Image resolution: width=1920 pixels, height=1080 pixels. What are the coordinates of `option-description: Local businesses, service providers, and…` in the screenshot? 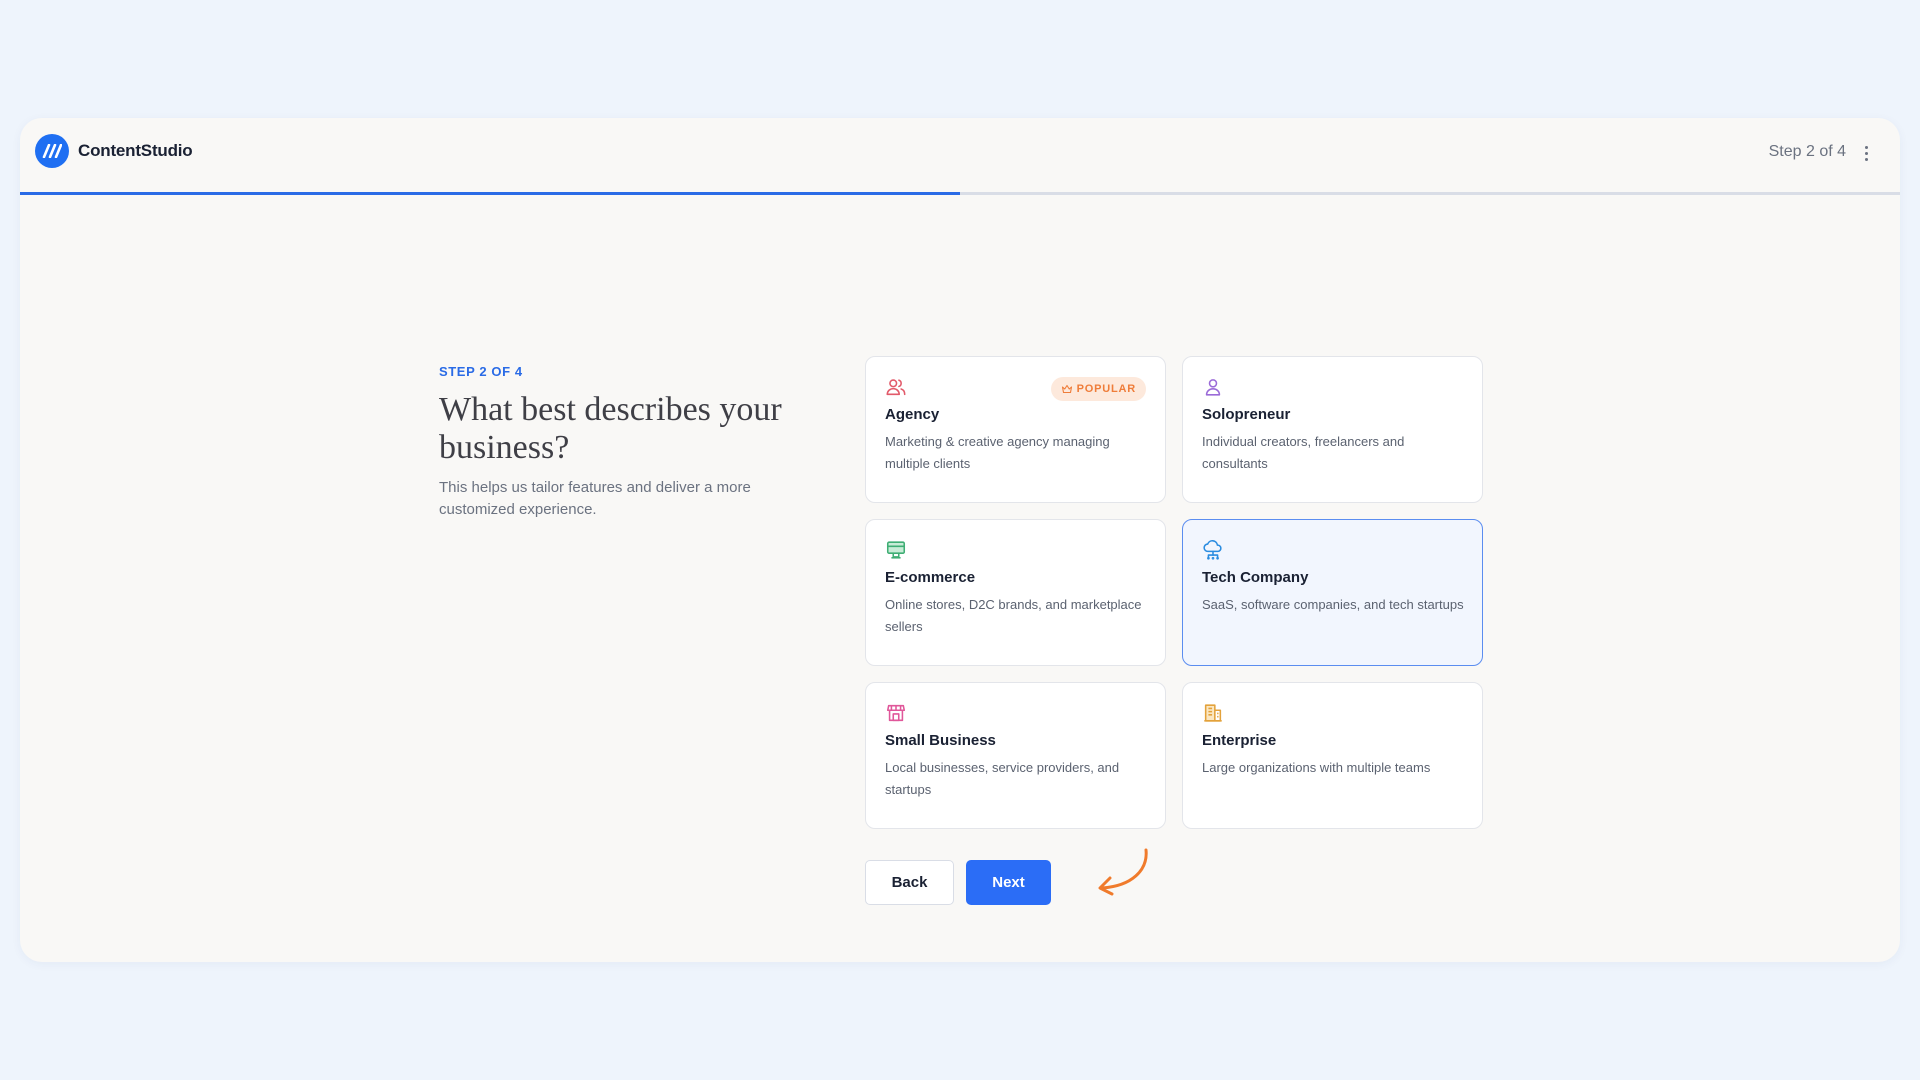 It's located at (1002, 778).